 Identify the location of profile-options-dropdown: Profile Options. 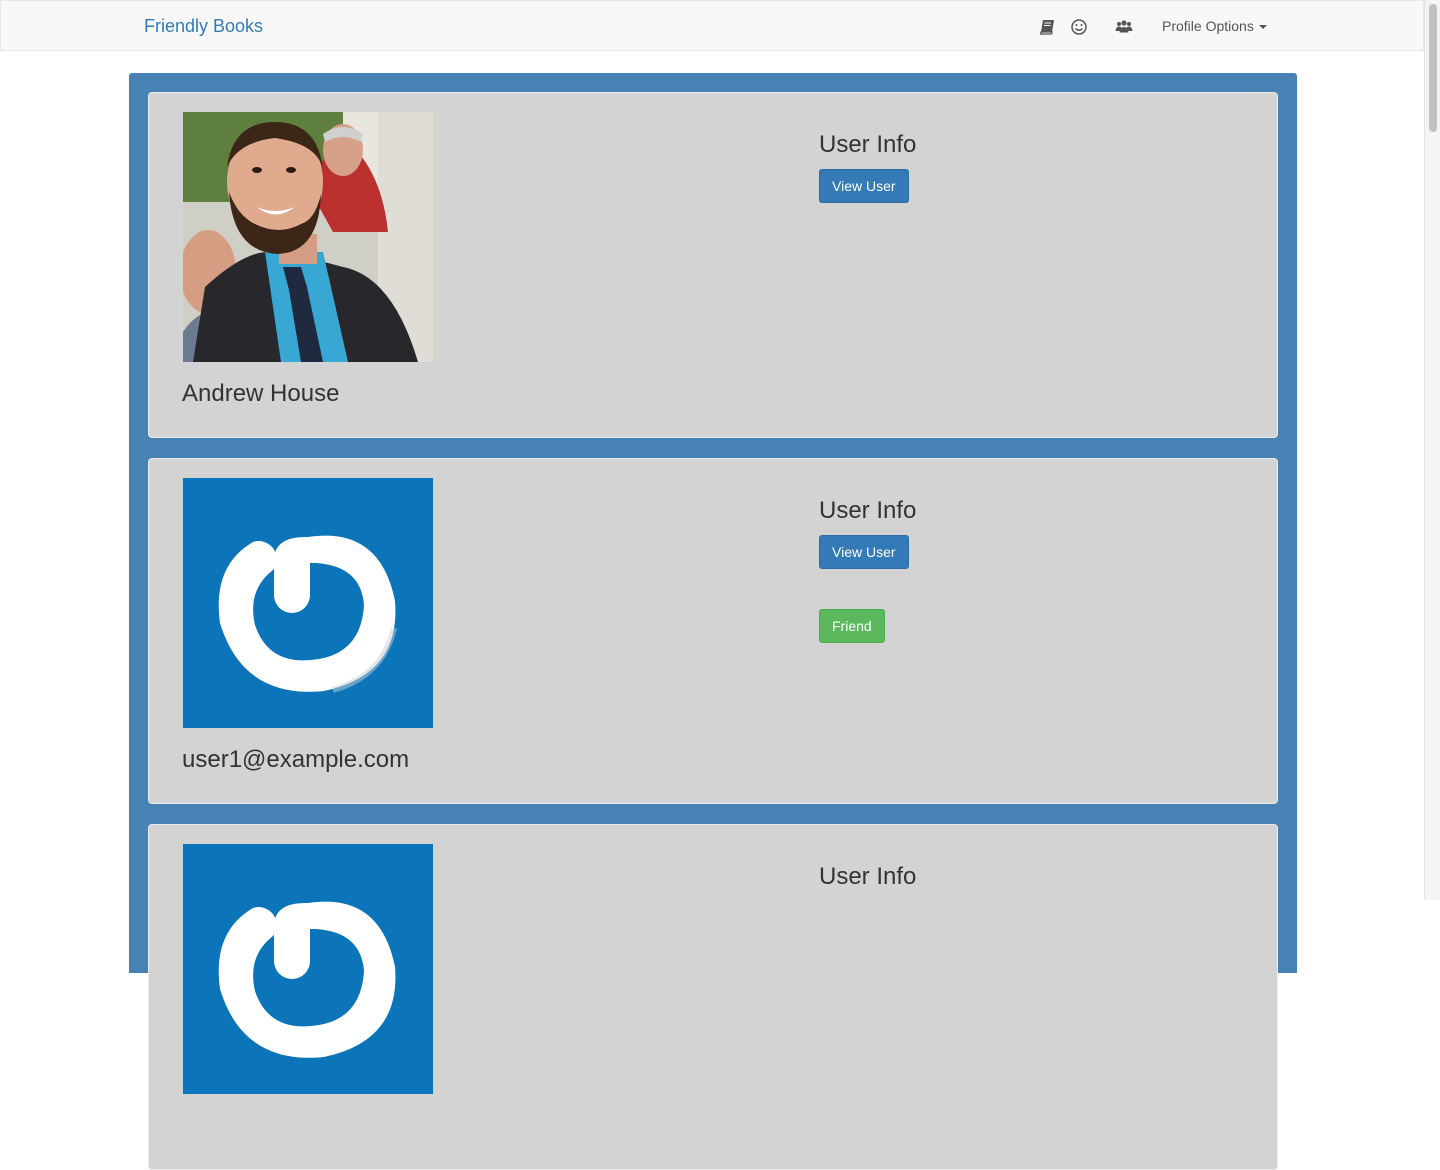
(1214, 26).